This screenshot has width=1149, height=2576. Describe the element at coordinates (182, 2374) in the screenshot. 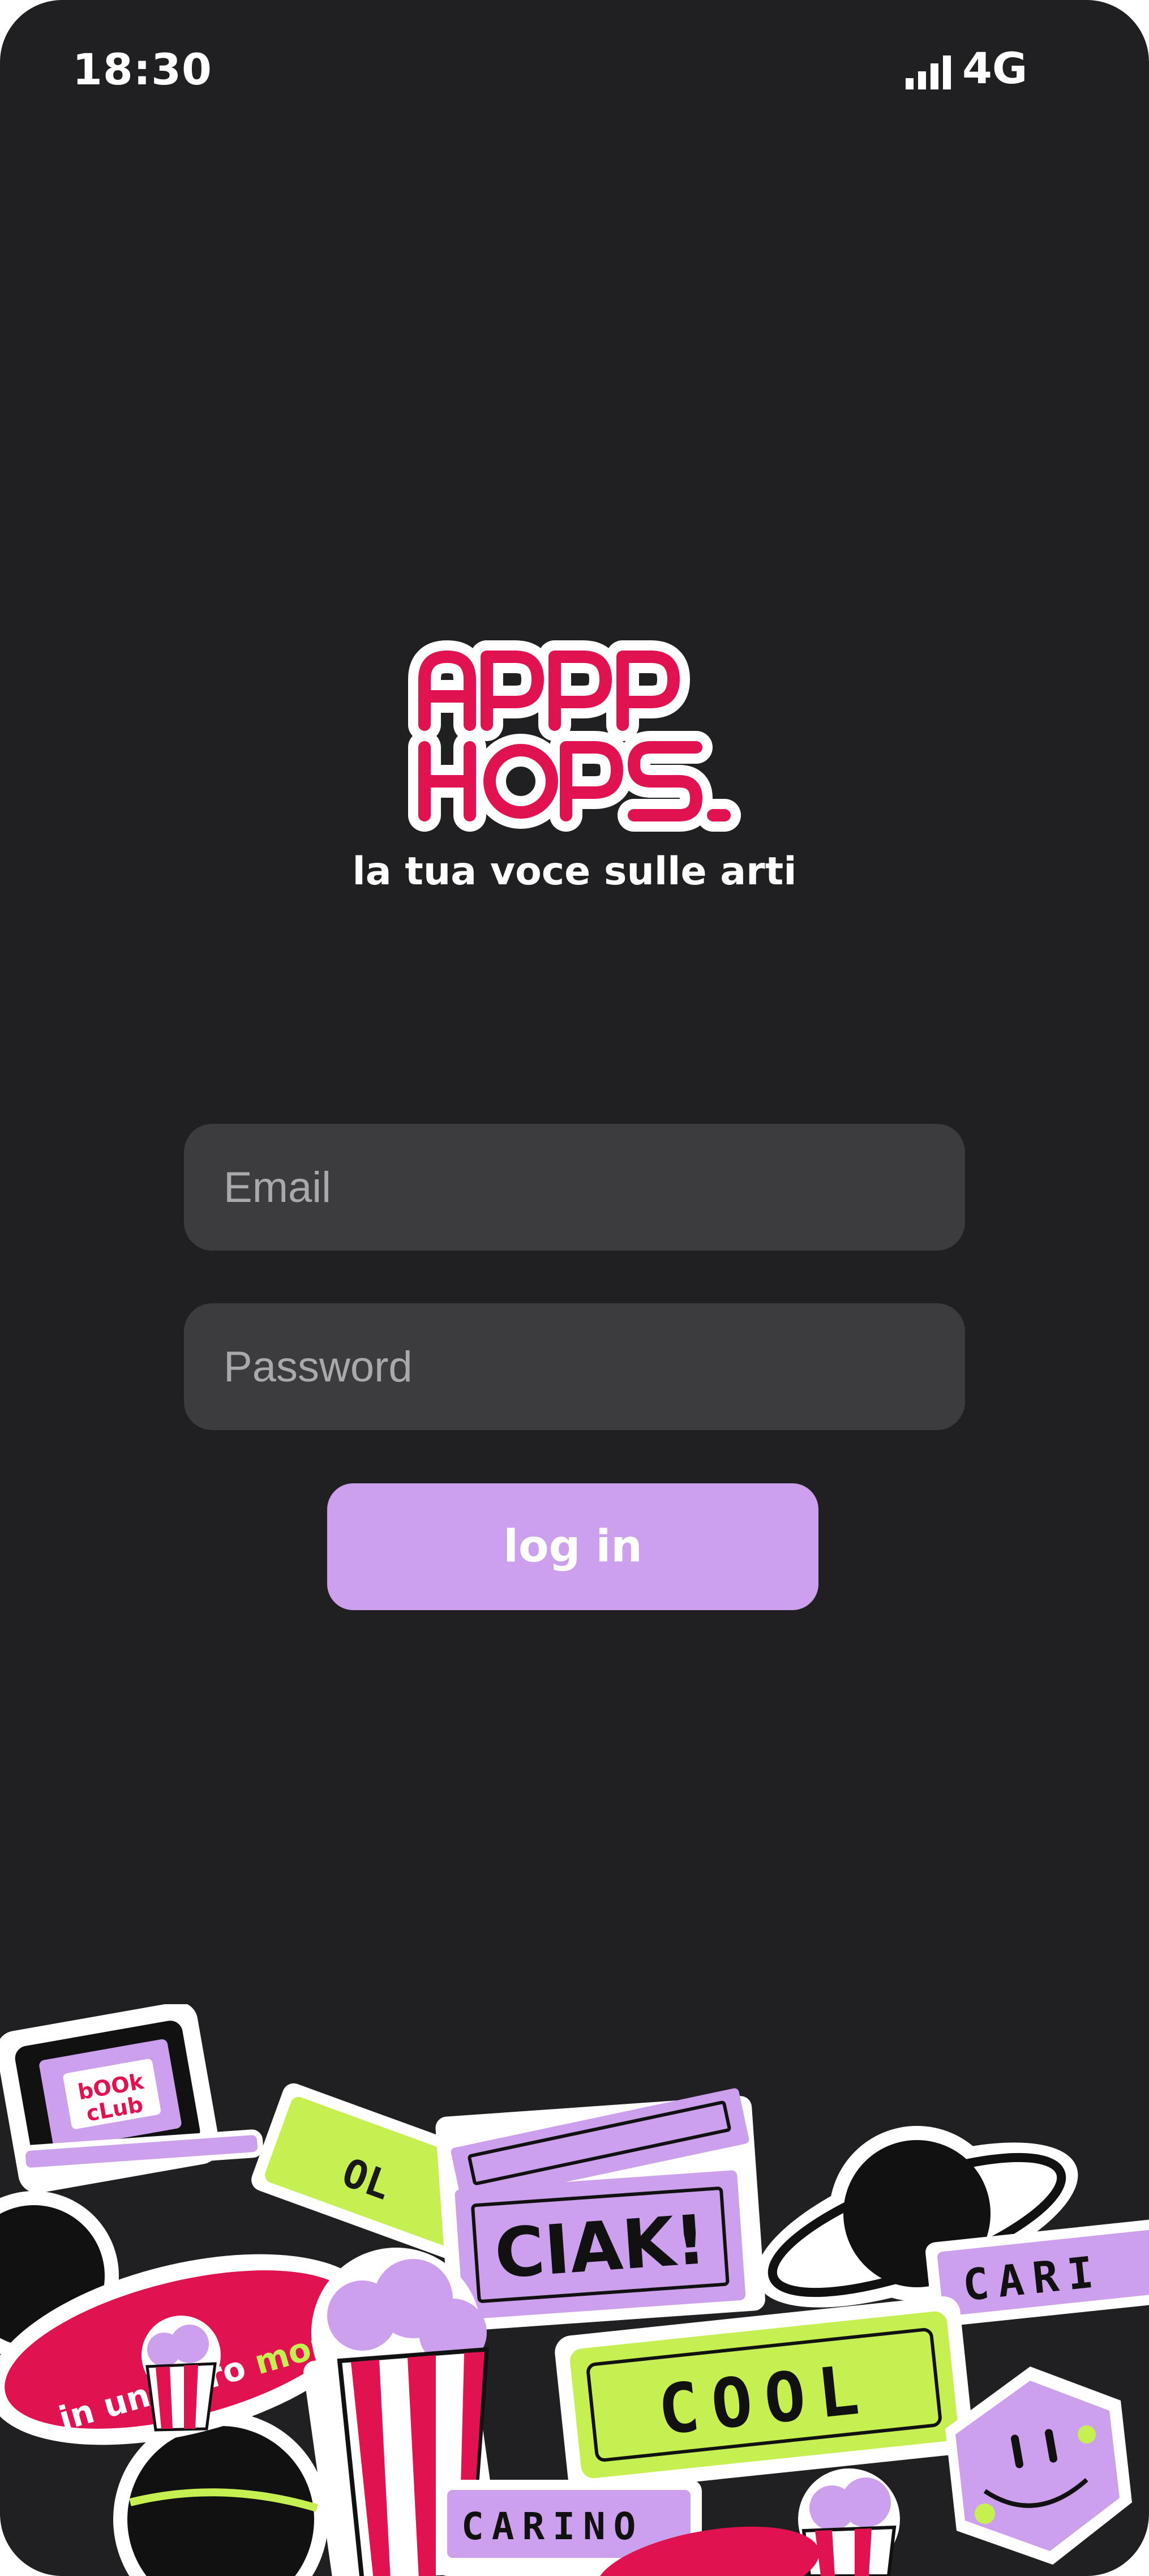

I see `popcorn-sticker-small` at that location.